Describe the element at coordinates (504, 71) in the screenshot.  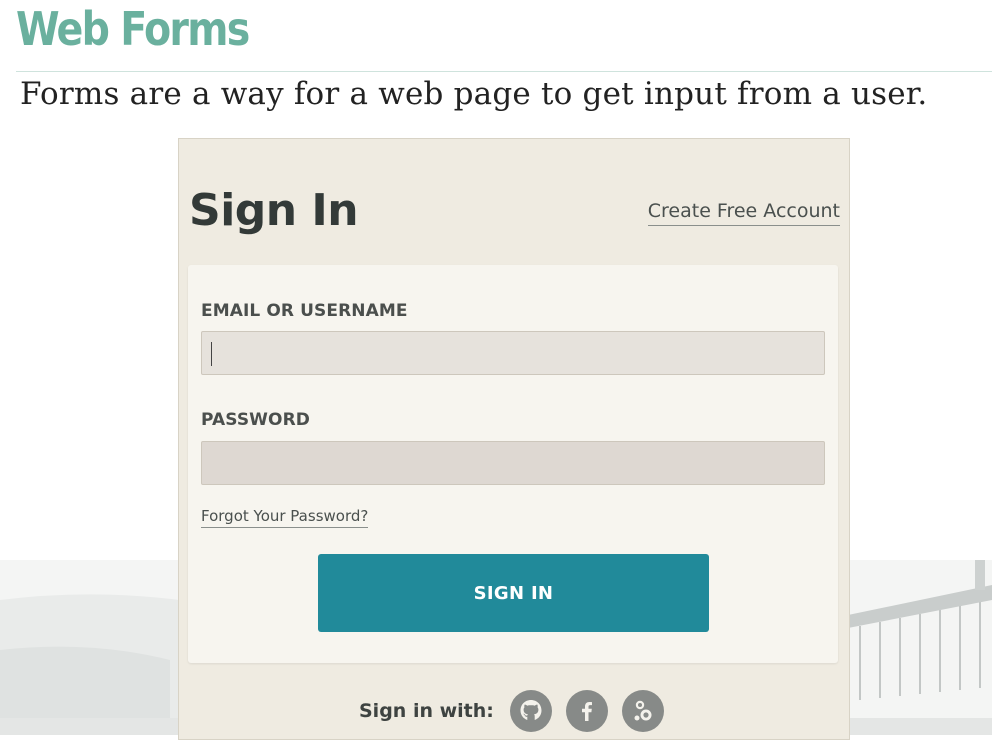
I see `title-divider` at that location.